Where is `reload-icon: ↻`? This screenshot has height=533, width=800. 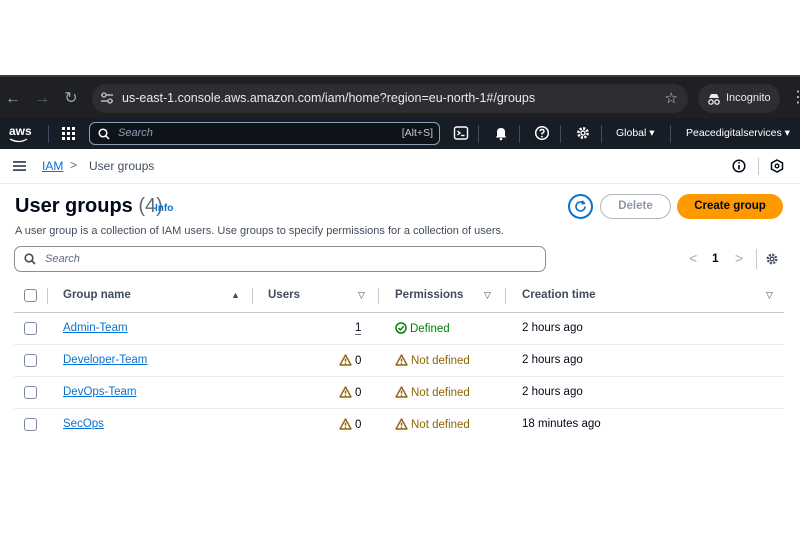
reload-icon: ↻ is located at coordinates (71, 99).